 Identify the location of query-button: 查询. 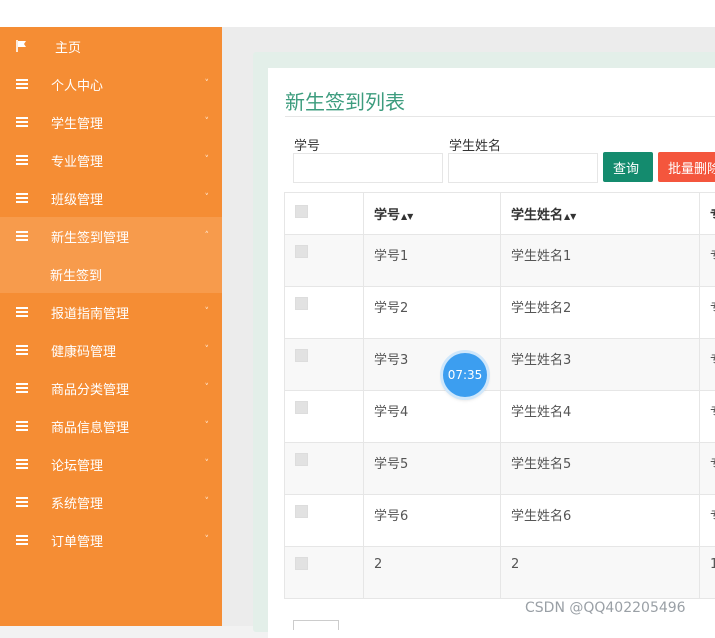
(628, 167).